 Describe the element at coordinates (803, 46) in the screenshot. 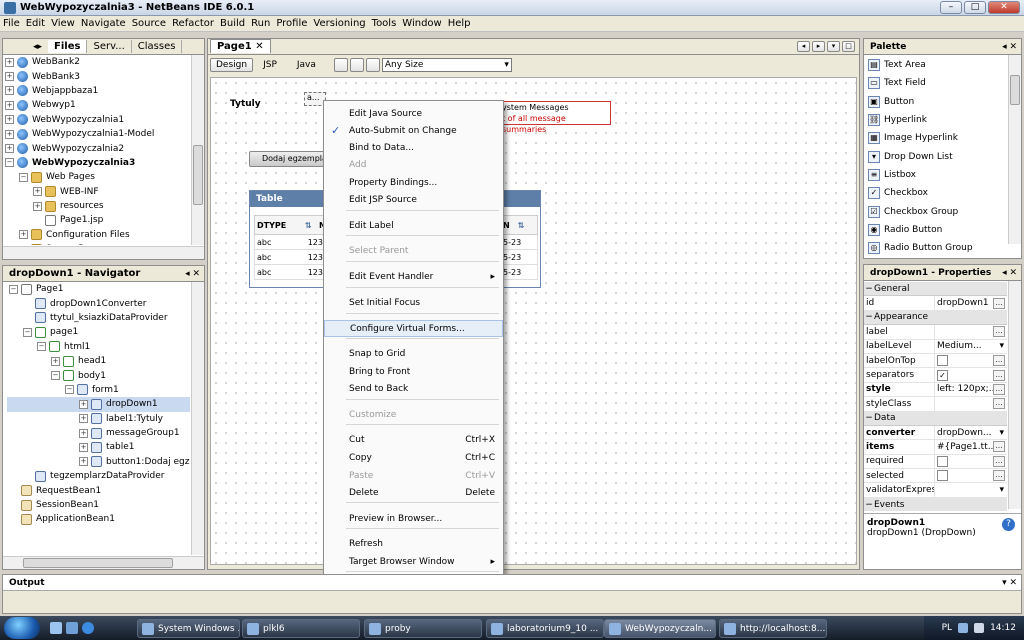

I see `scroll-left-icon: ◂` at that location.